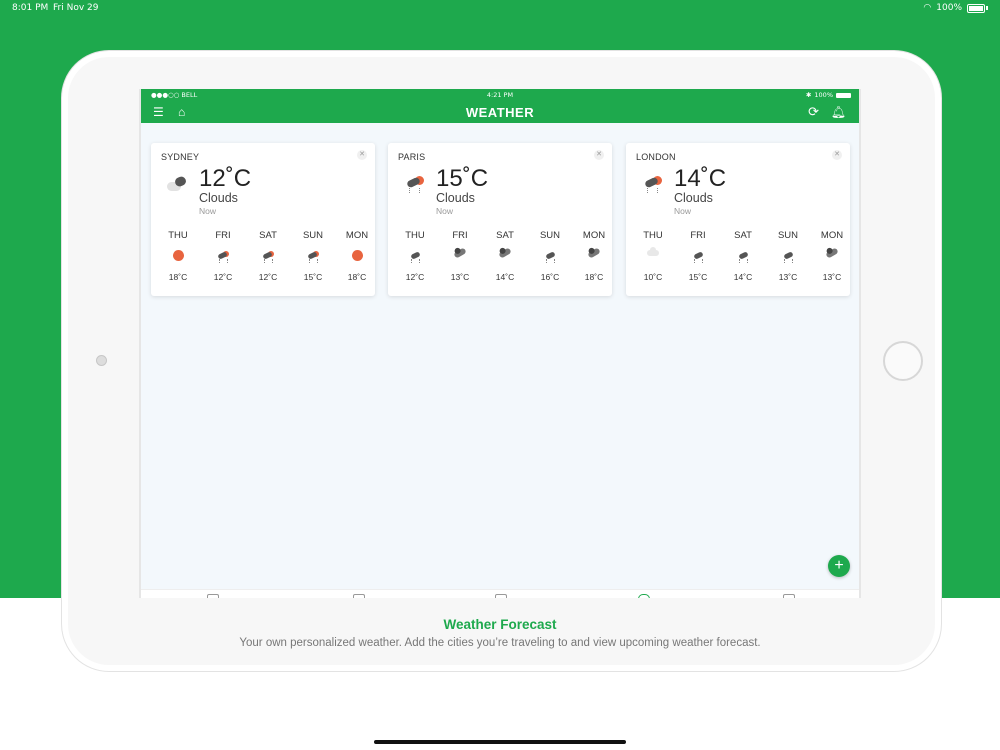  I want to click on wifi-icon: ◠, so click(927, 8).